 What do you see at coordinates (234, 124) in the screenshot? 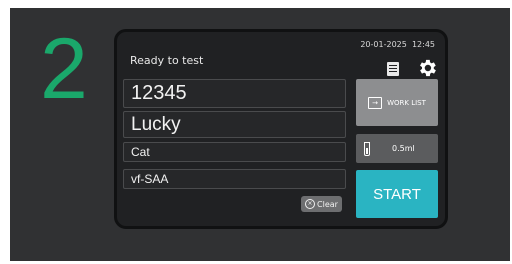
I see `patient-name-field: Lucky` at bounding box center [234, 124].